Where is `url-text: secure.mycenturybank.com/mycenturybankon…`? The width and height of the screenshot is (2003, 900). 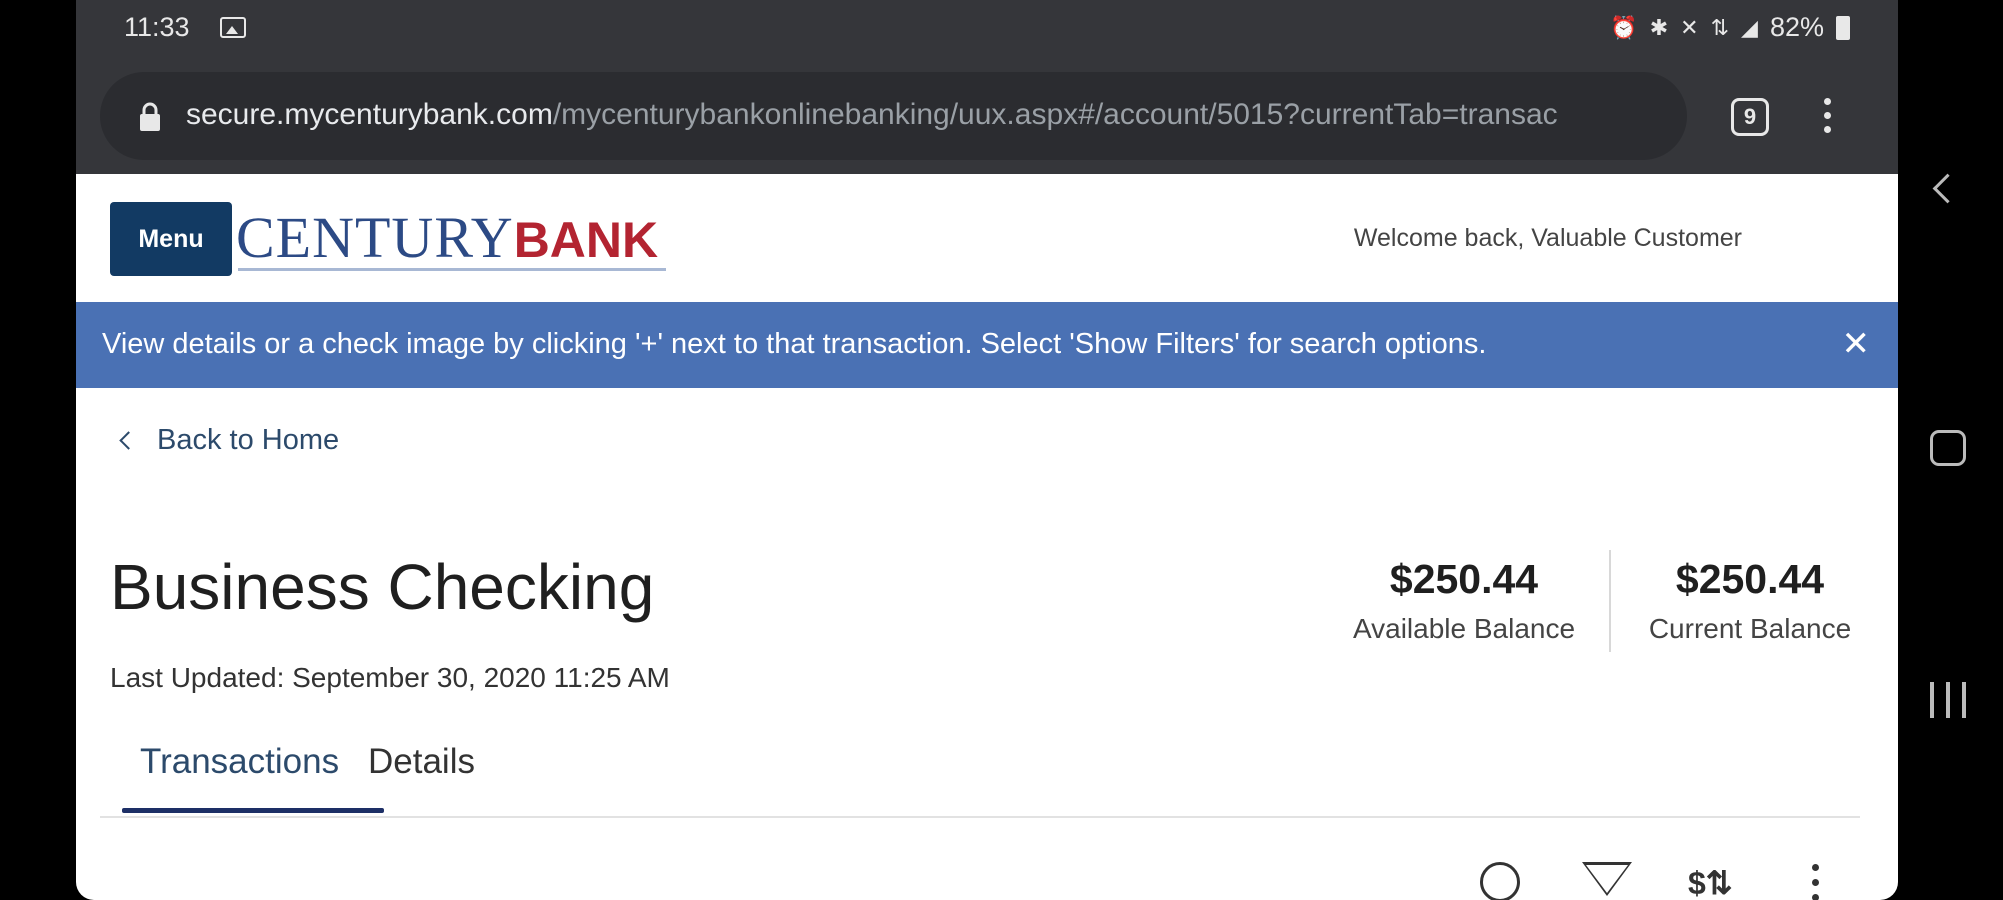 url-text: secure.mycenturybank.com/mycenturybankon… is located at coordinates (872, 115).